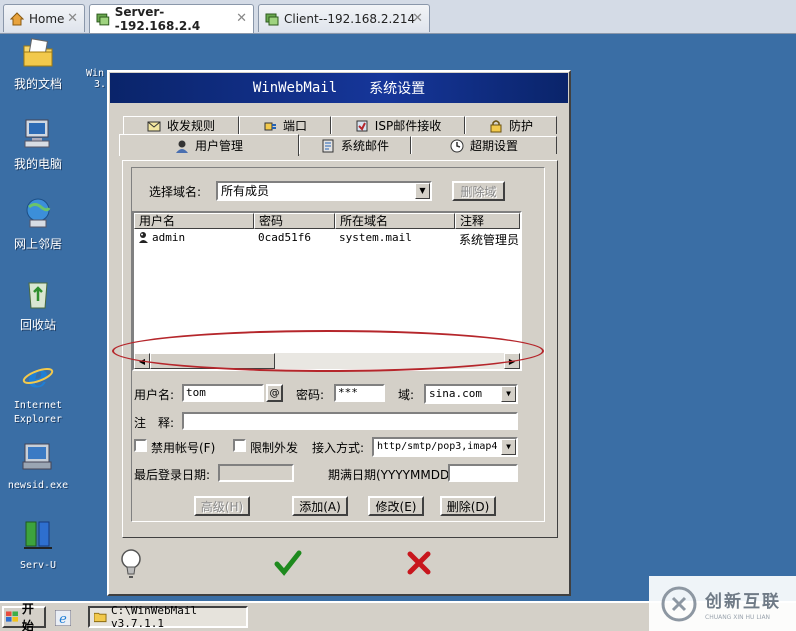  What do you see at coordinates (288, 563) in the screenshot?
I see `ok-checkmark-icon` at bounding box center [288, 563].